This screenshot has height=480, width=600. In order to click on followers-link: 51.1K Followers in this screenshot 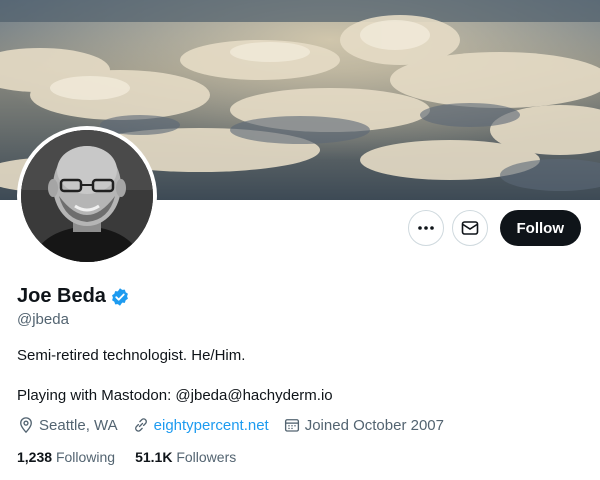, I will do `click(185, 457)`.